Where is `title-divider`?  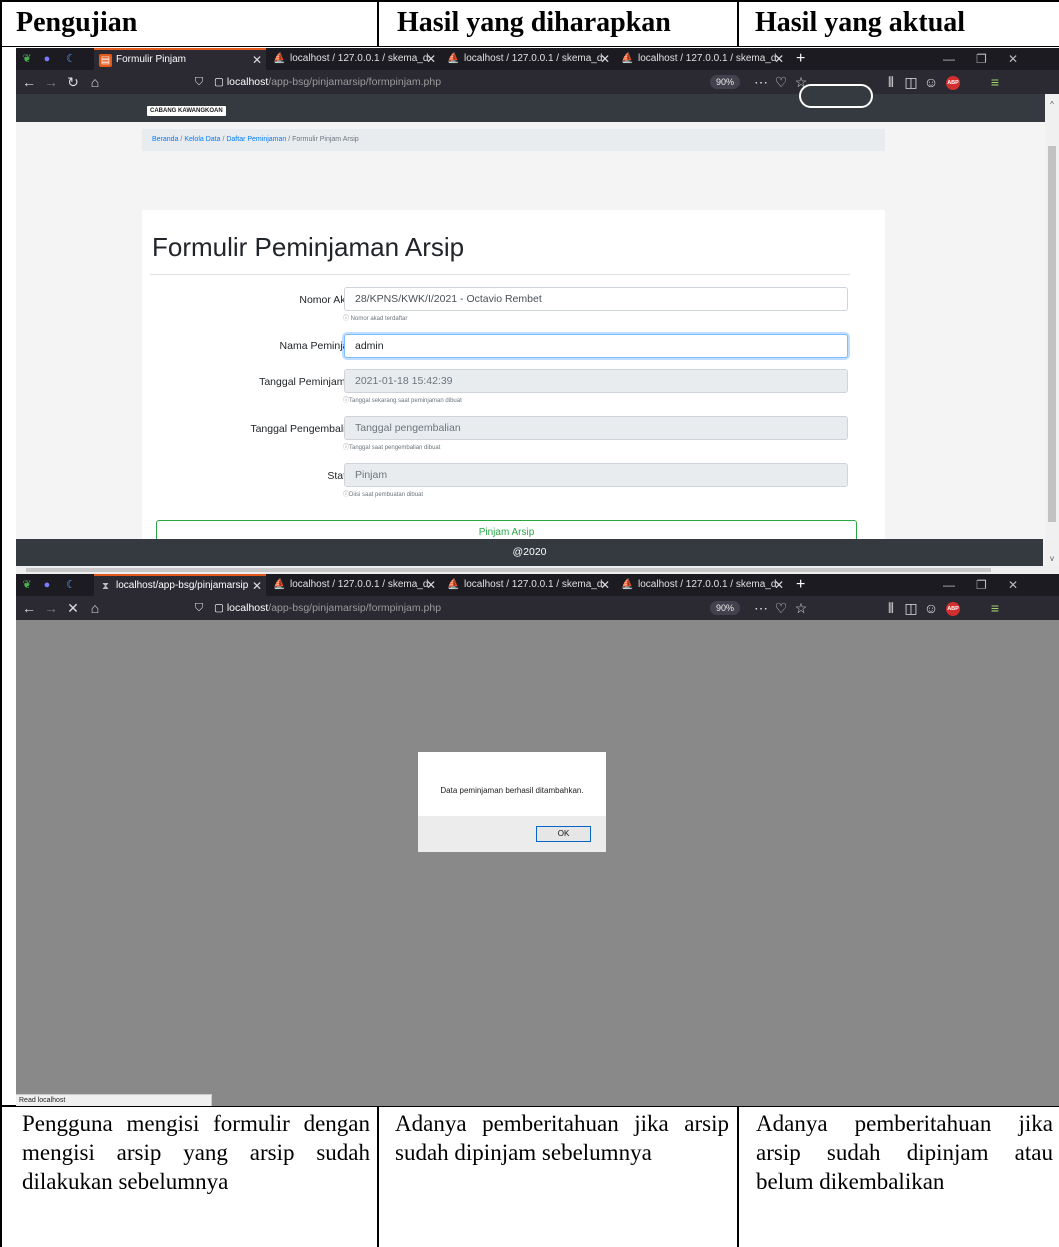 title-divider is located at coordinates (500, 274).